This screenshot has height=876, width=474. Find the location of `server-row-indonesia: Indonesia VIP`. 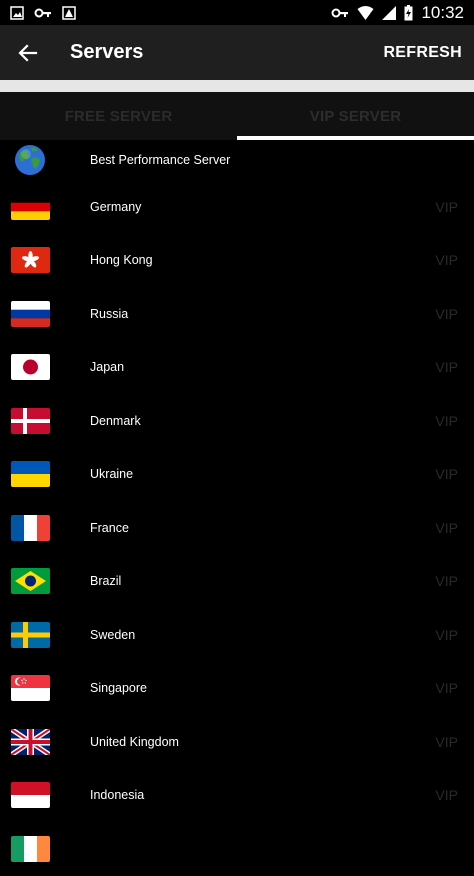

server-row-indonesia: Indonesia VIP is located at coordinates (237, 796).